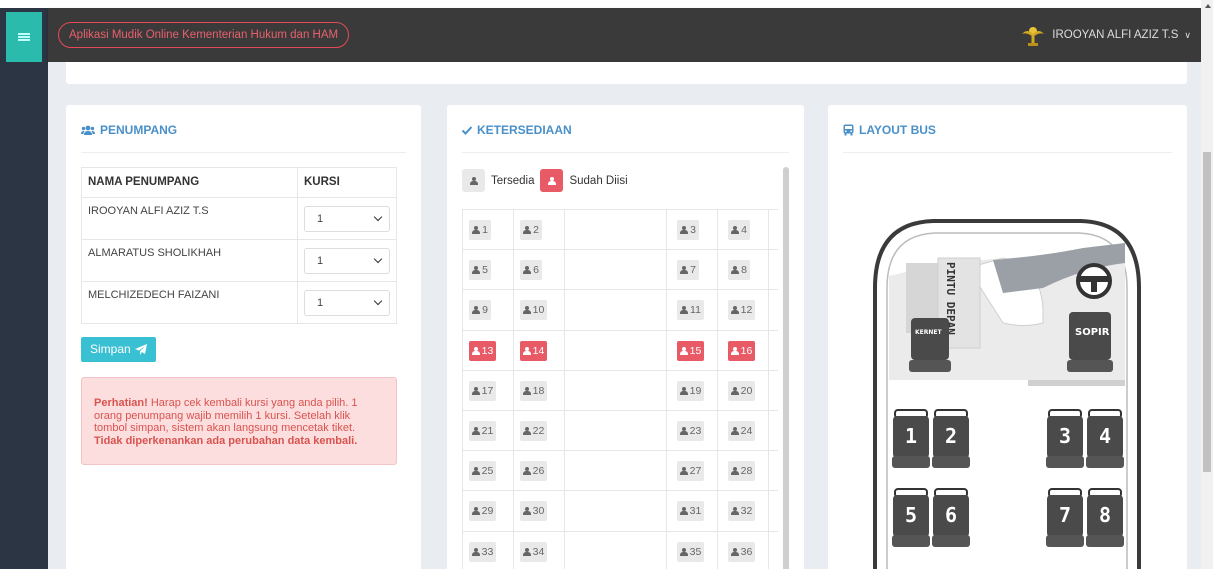 The image size is (1213, 569). I want to click on seat-available: 12, so click(741, 310).